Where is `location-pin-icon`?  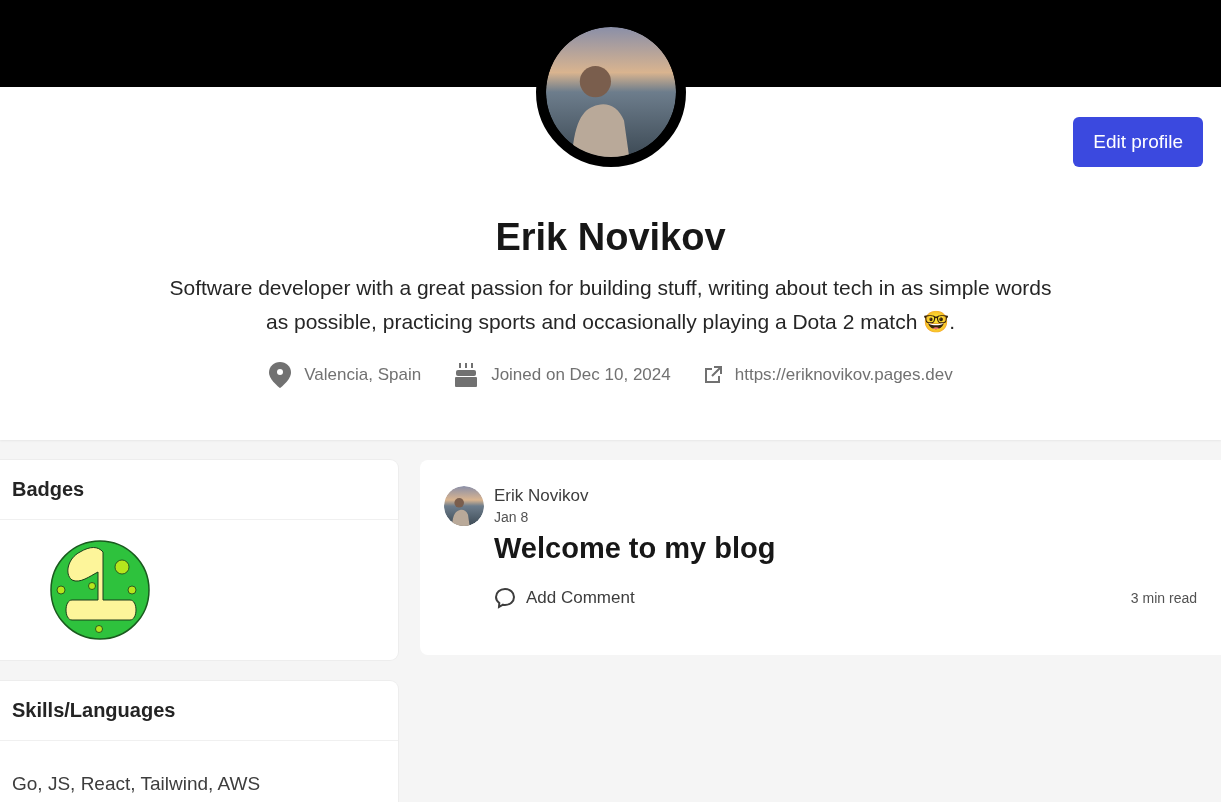 location-pin-icon is located at coordinates (280, 375).